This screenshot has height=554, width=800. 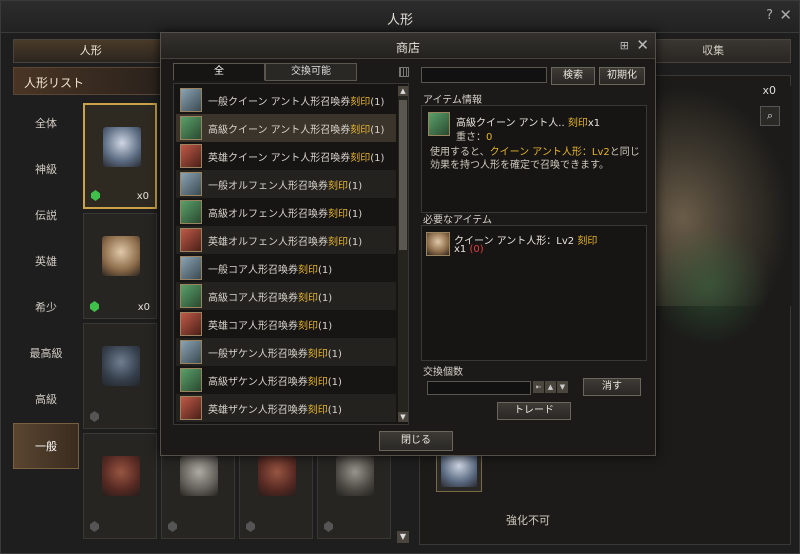 What do you see at coordinates (296, 158) in the screenshot?
I see `item-name: 英雄クイーン アント人形召喚券刻印(1)` at bounding box center [296, 158].